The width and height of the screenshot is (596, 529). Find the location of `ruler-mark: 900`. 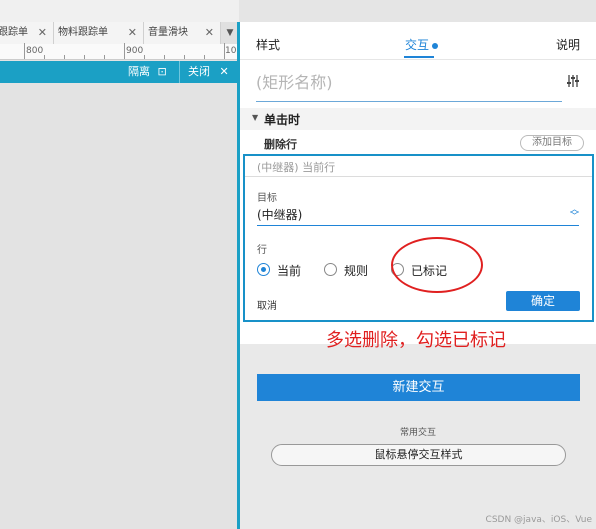

ruler-mark: 900 is located at coordinates (135, 51).